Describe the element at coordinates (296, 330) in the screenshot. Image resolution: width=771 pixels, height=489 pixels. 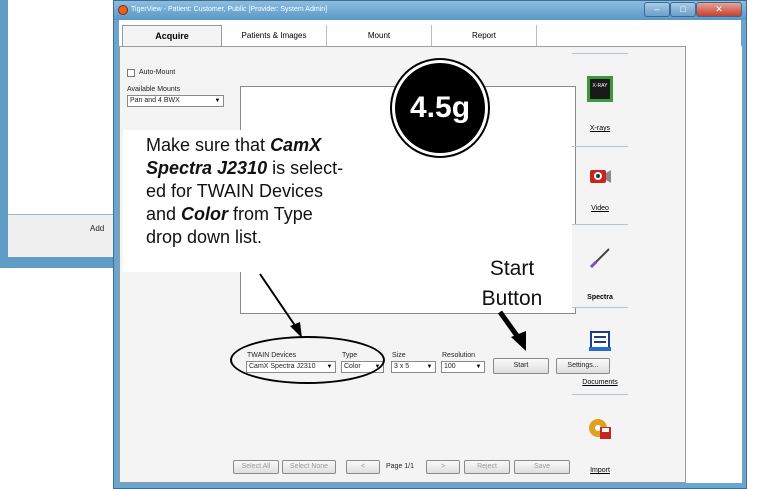
I see `twain-arrowhead` at that location.